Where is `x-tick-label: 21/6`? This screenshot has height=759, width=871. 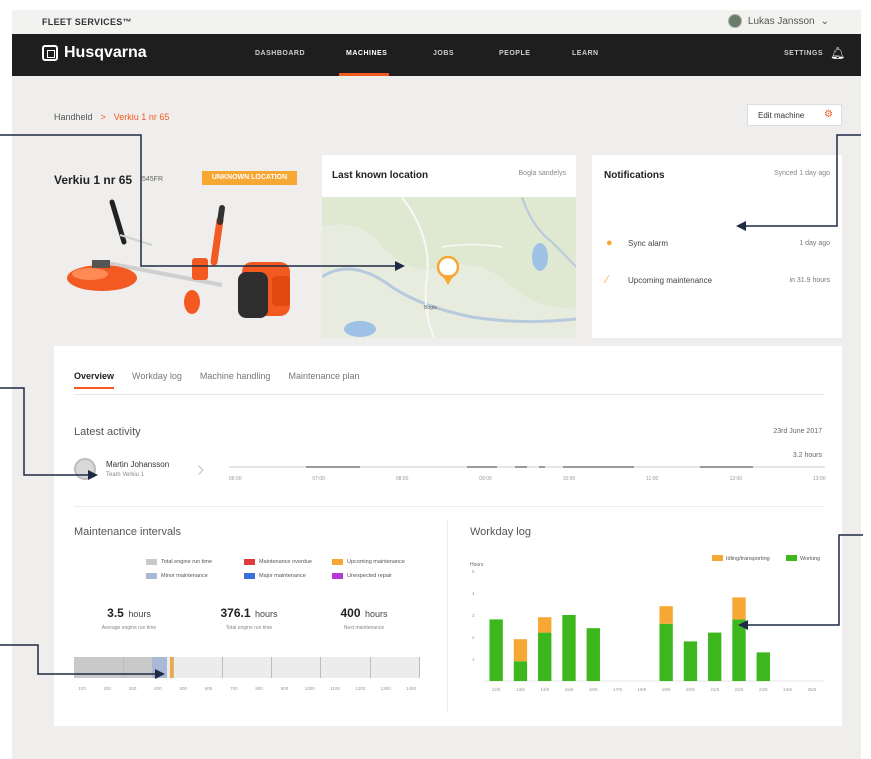 x-tick-label: 21/6 is located at coordinates (714, 689).